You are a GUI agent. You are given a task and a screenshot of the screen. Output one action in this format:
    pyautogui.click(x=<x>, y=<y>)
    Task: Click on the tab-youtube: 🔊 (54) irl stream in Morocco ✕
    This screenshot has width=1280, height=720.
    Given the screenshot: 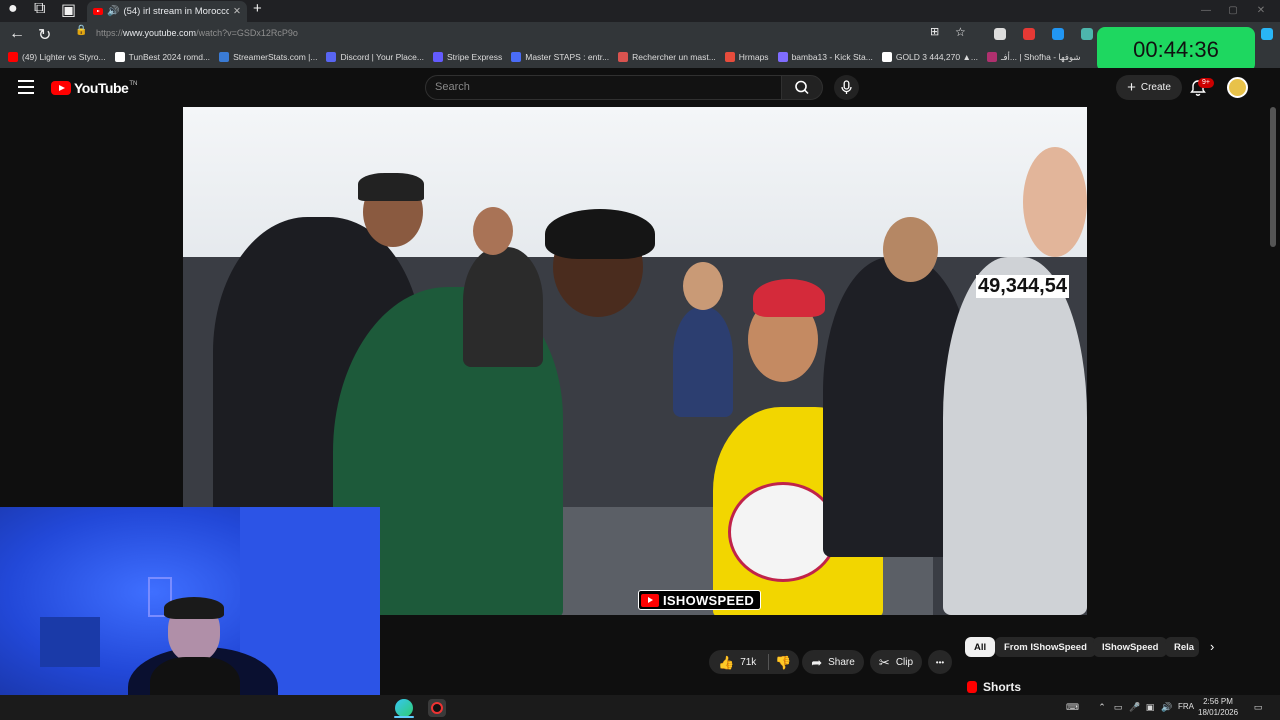 What is the action you would take?
    pyautogui.click(x=167, y=11)
    